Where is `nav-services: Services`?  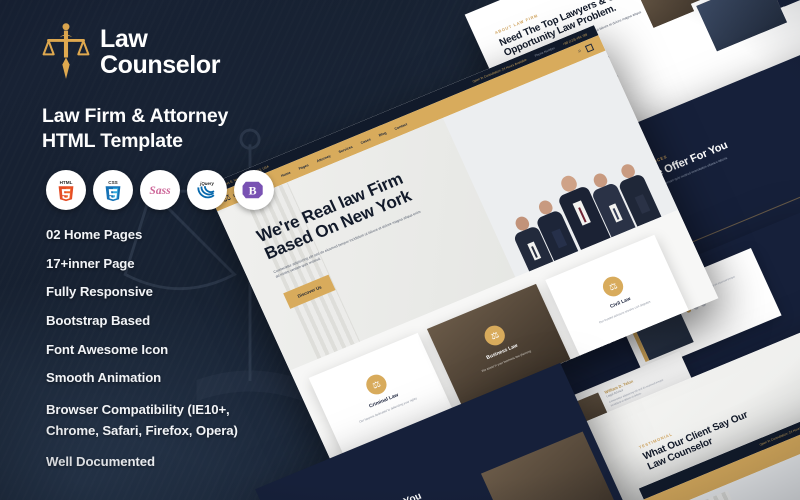
nav-services: Services is located at coordinates (345, 148).